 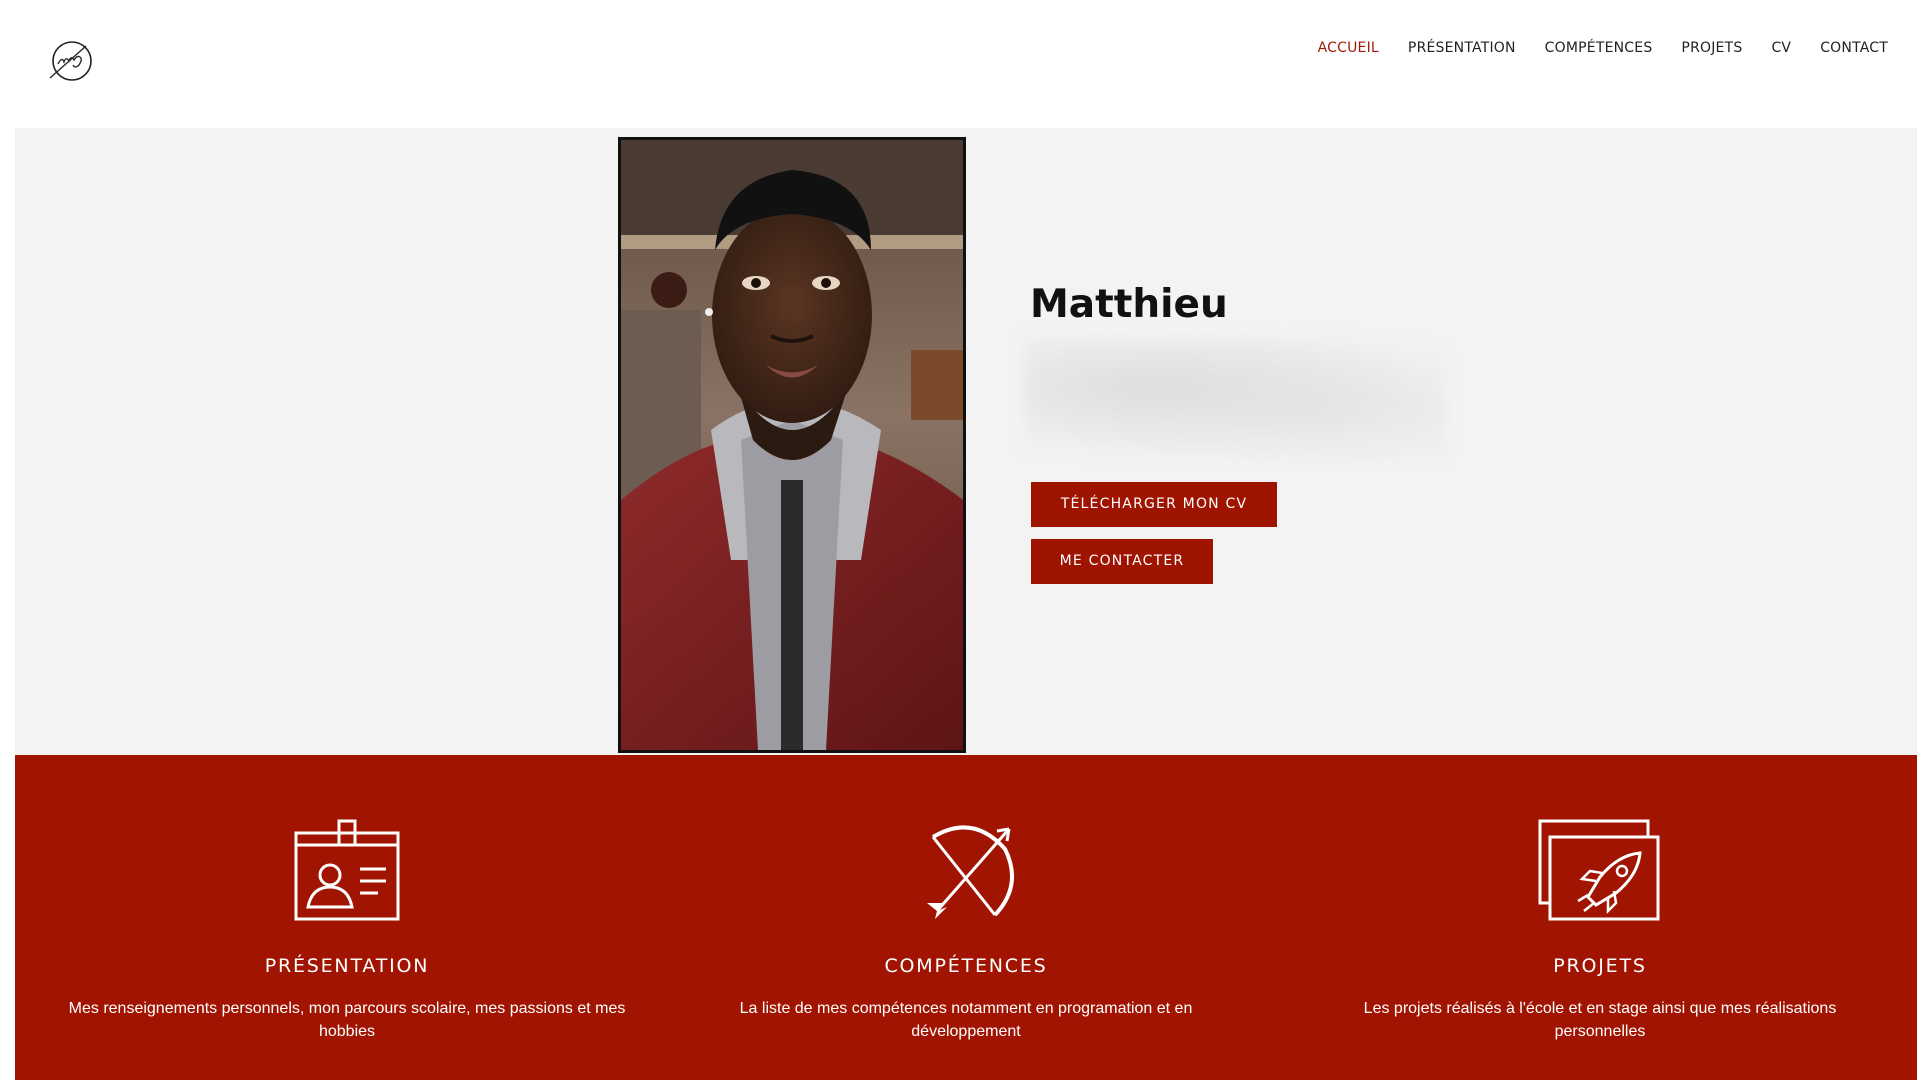 I want to click on hero-name: Matthieu, so click(x=1129, y=304).